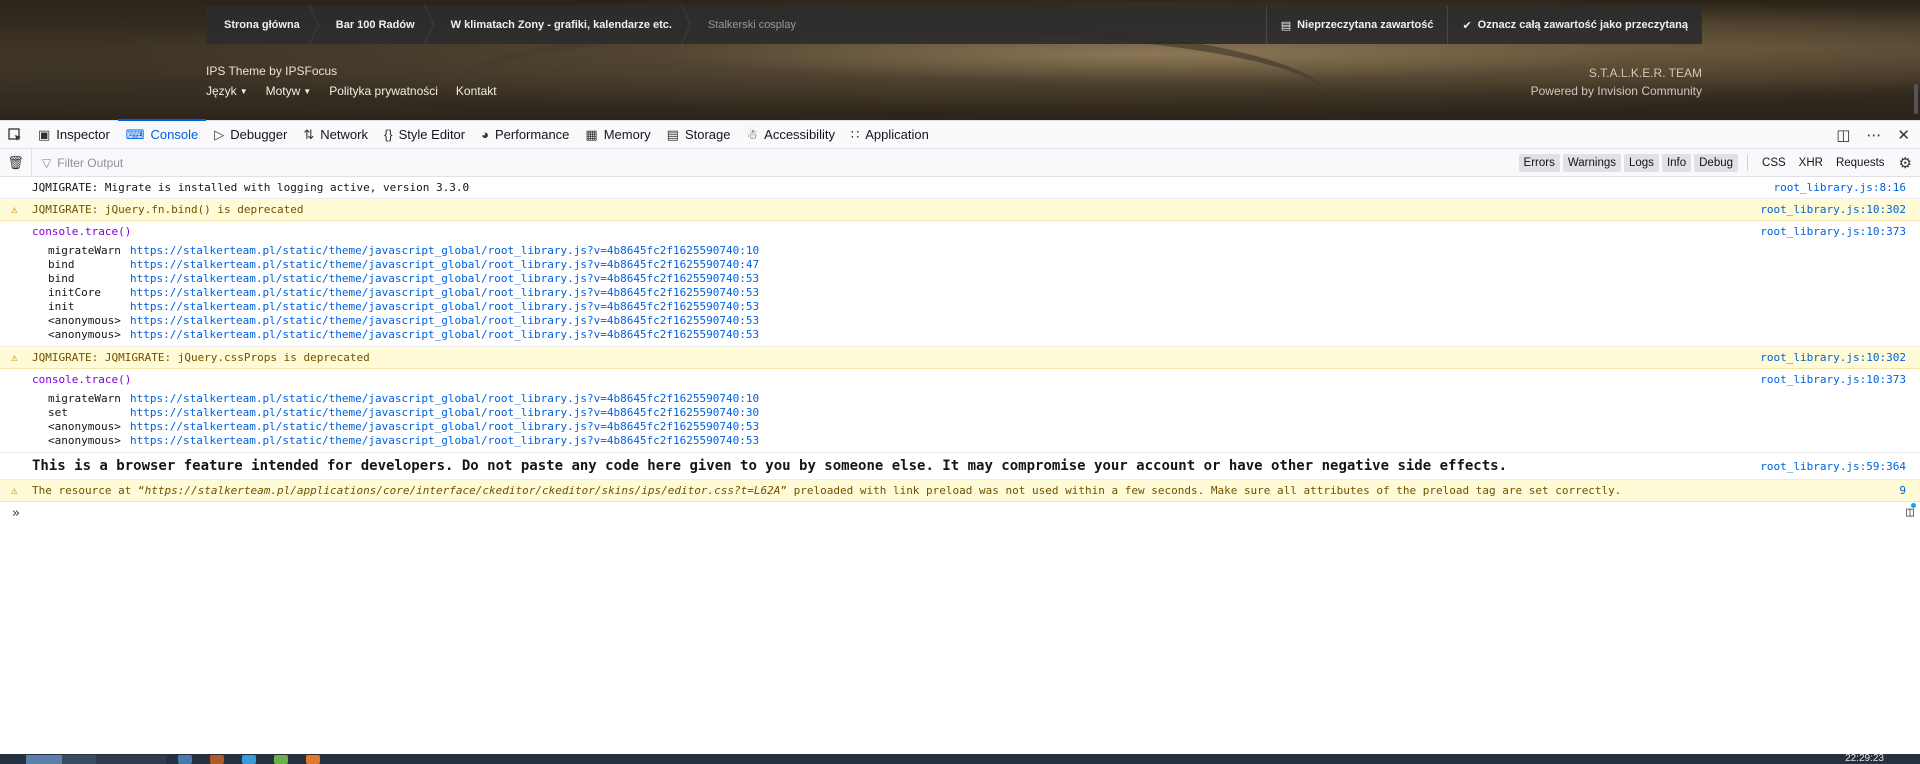 This screenshot has width=1920, height=764. I want to click on clear-console-icon: 🗑, so click(16, 162).